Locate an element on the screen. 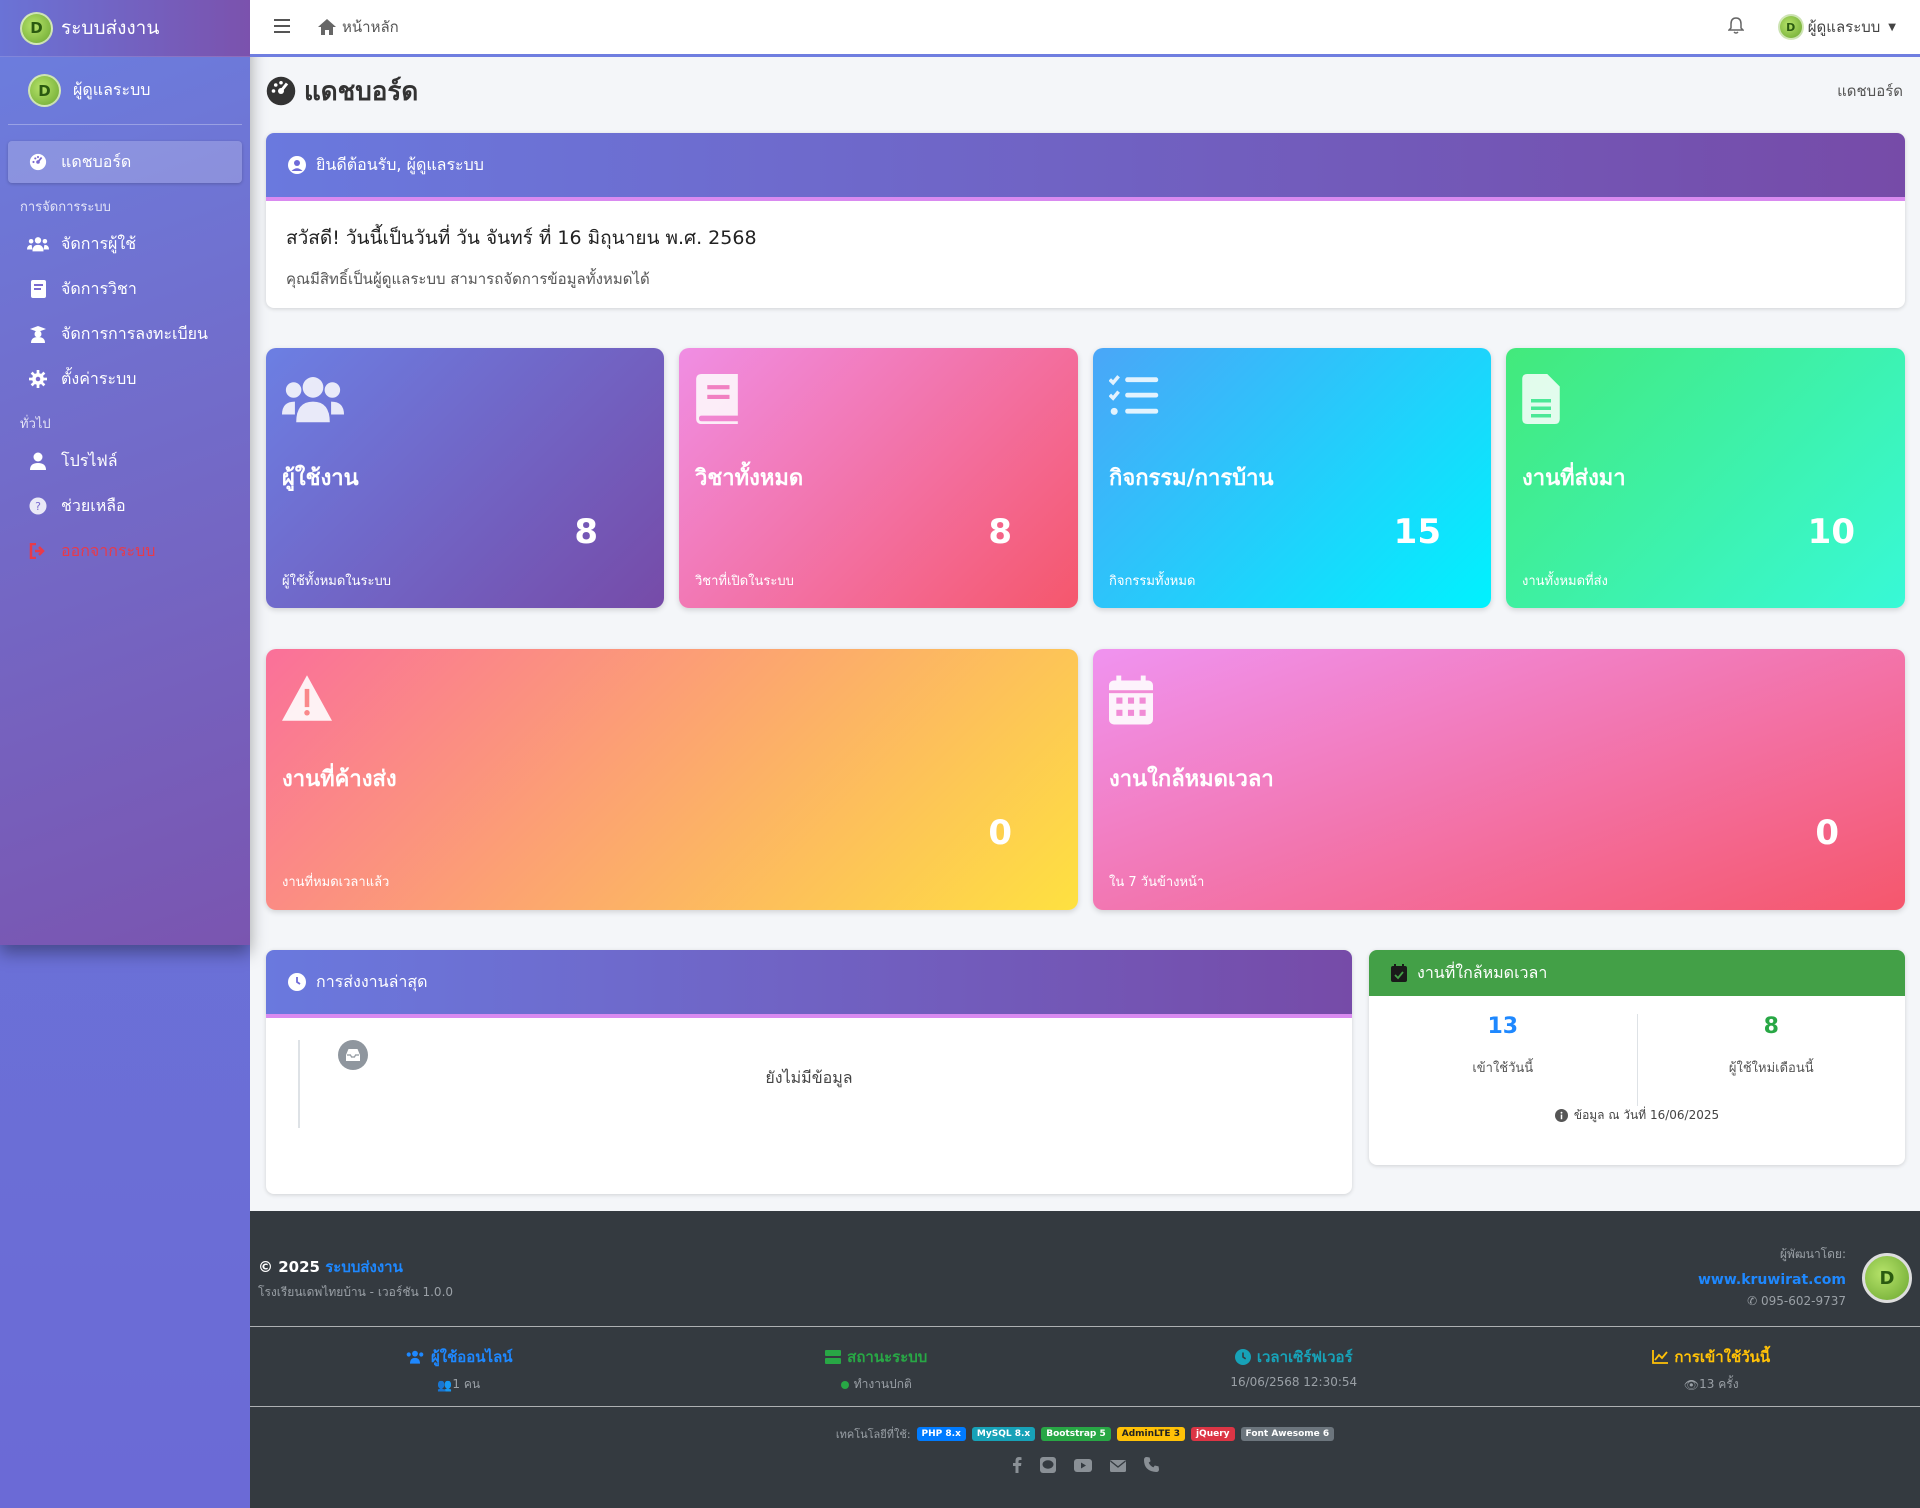 This screenshot has height=1508, width=1920. stat-value: 0 is located at coordinates (1827, 833).